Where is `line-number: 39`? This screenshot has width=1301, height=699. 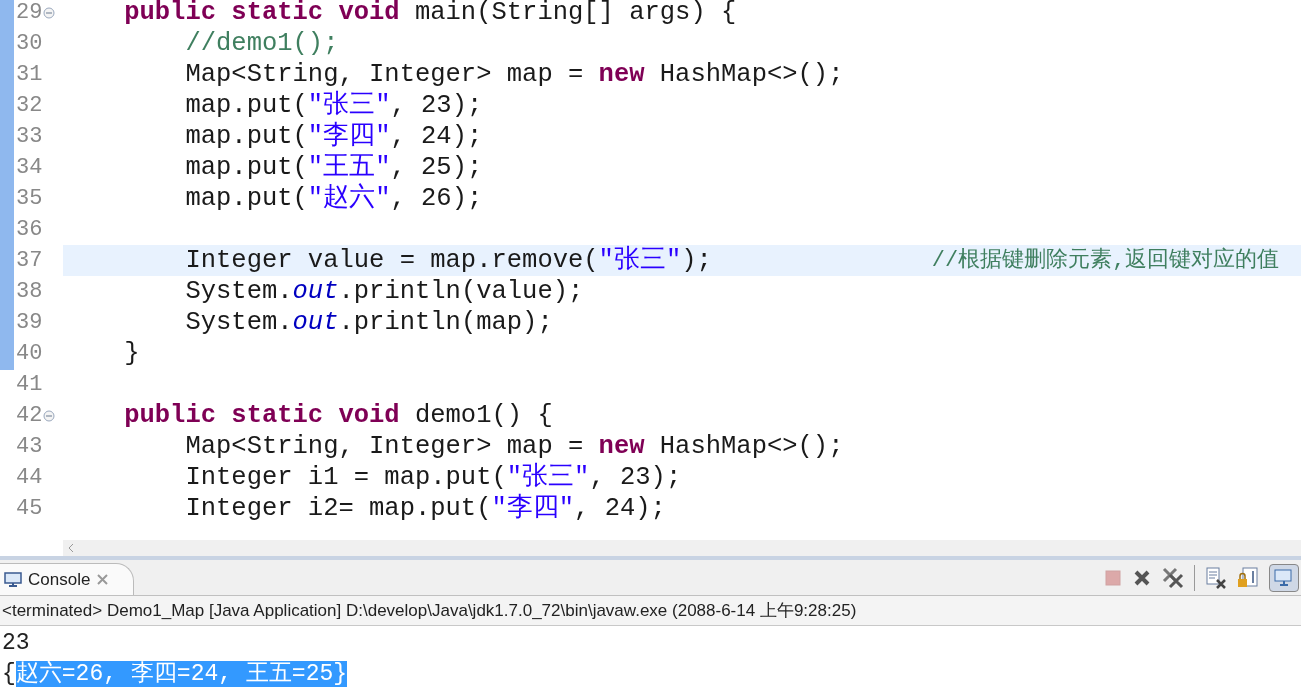
line-number: 39 is located at coordinates (29, 322).